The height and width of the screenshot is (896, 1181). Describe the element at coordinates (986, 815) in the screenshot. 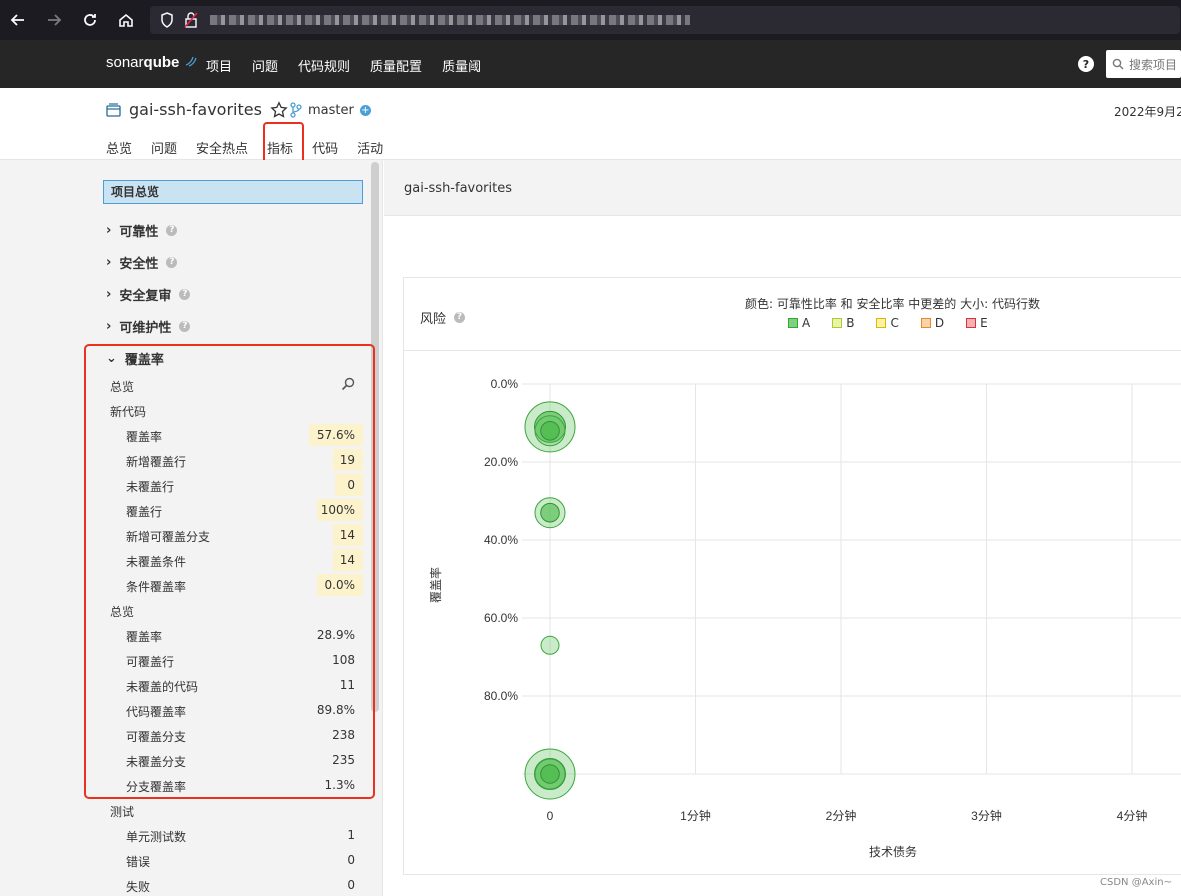

I see `x-tick-label: 3分钟` at that location.